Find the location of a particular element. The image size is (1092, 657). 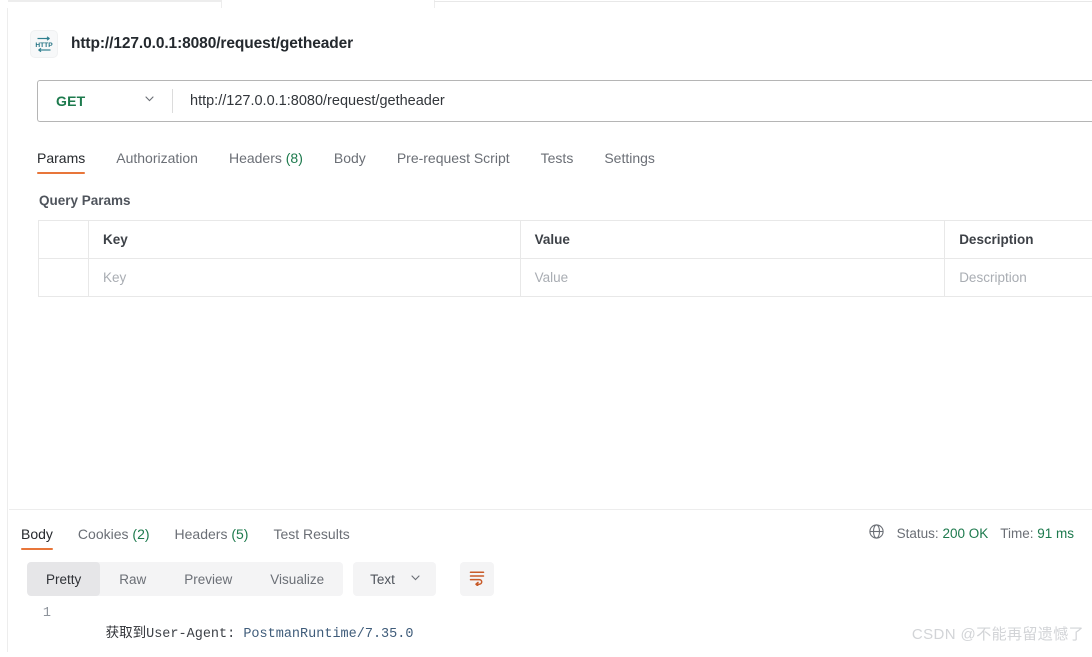

header-description: Description is located at coordinates (1018, 239).